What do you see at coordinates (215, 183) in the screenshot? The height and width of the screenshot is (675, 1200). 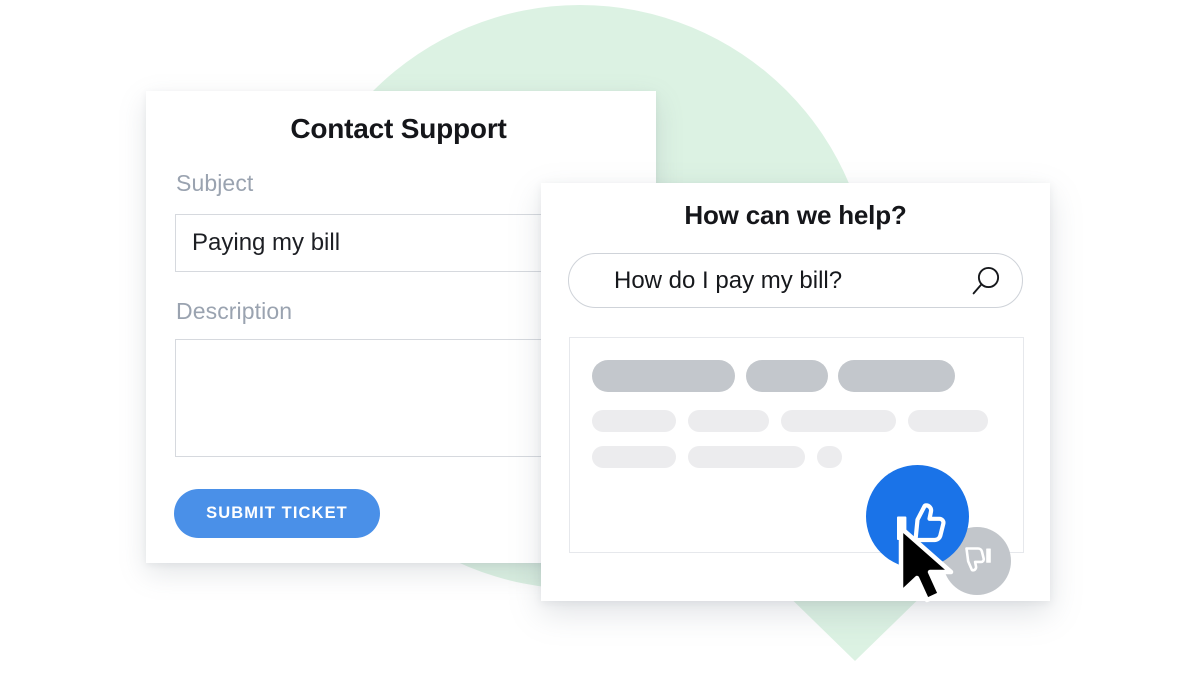 I see `subject-label: Subject` at bounding box center [215, 183].